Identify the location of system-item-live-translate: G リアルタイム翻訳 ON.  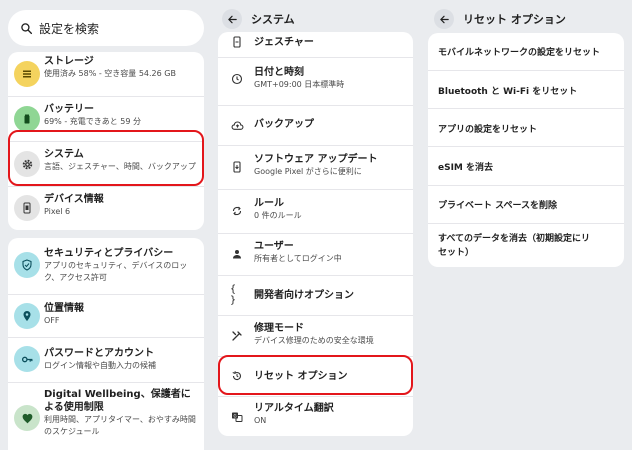
(315, 416).